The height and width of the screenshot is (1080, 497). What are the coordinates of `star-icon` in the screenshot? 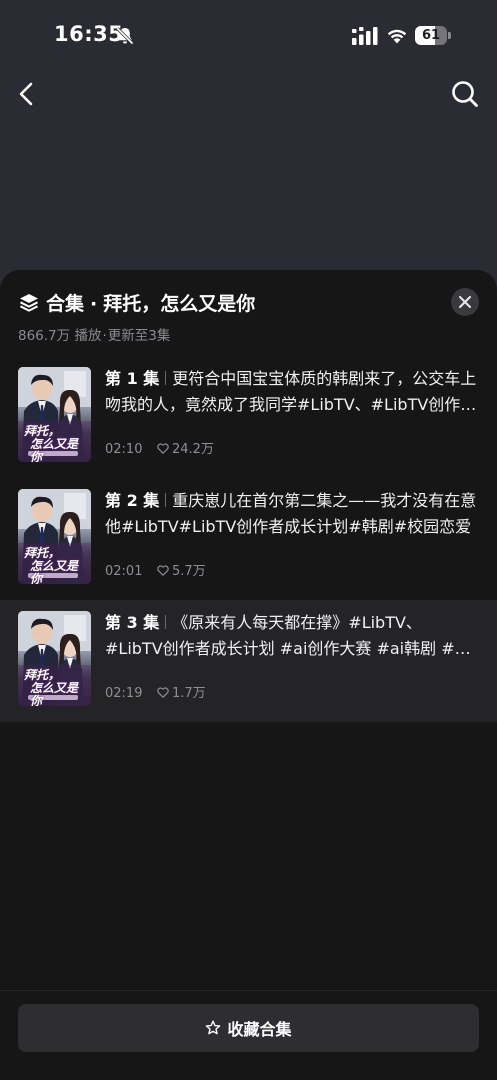 It's located at (213, 1027).